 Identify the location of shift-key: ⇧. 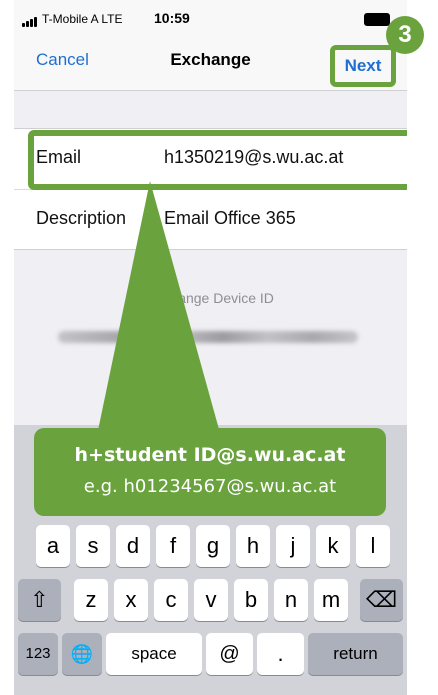
(39, 600).